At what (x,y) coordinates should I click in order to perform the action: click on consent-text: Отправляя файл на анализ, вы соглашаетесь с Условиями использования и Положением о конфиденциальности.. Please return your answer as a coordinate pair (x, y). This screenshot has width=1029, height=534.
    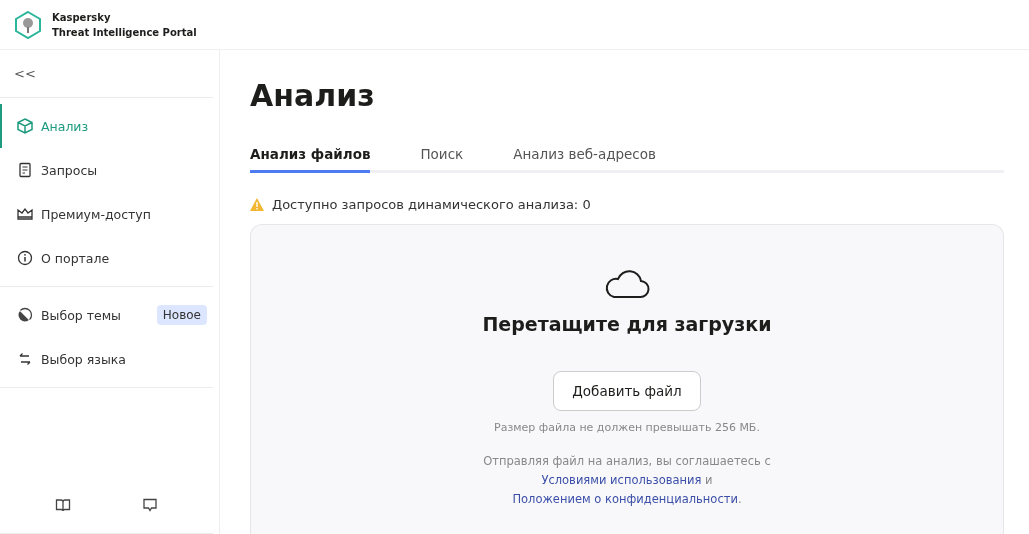
    Looking at the image, I should click on (627, 480).